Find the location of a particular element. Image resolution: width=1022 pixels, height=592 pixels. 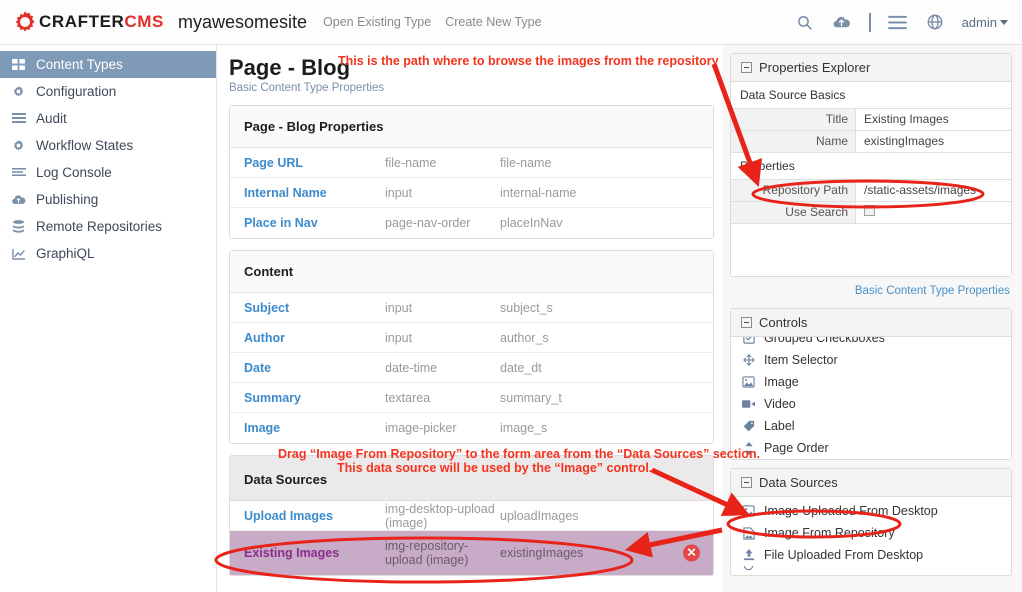

sidebar-item-configuration: Configuration is located at coordinates (108, 91).